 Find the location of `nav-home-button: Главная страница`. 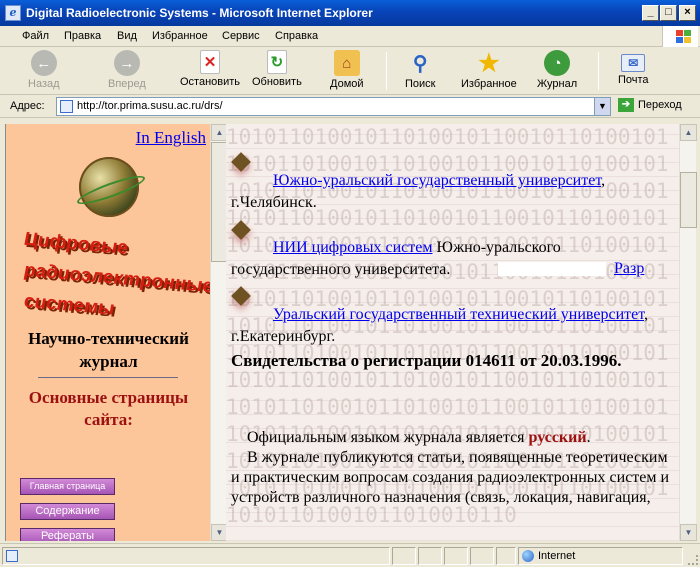

nav-home-button: Главная страница is located at coordinates (67, 486).